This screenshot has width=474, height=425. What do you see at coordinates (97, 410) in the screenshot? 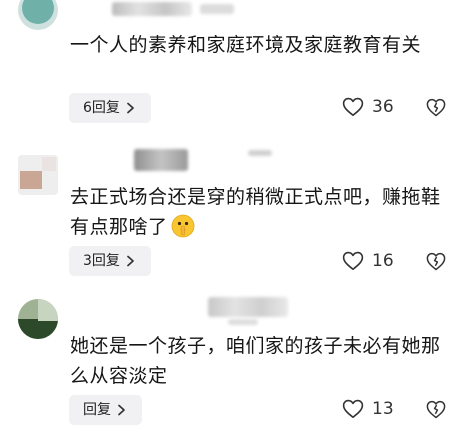
I see `reply-label: 回复` at bounding box center [97, 410].